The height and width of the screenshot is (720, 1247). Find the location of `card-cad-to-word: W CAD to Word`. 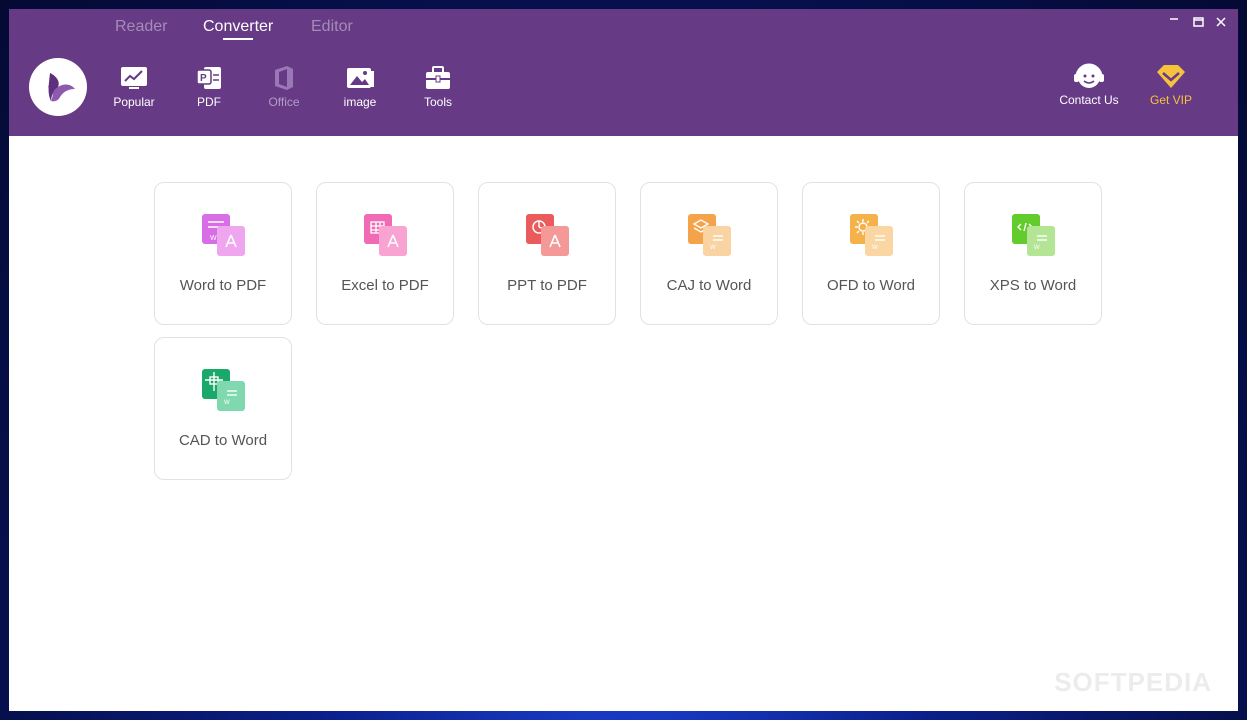

card-cad-to-word: W CAD to Word is located at coordinates (223, 408).